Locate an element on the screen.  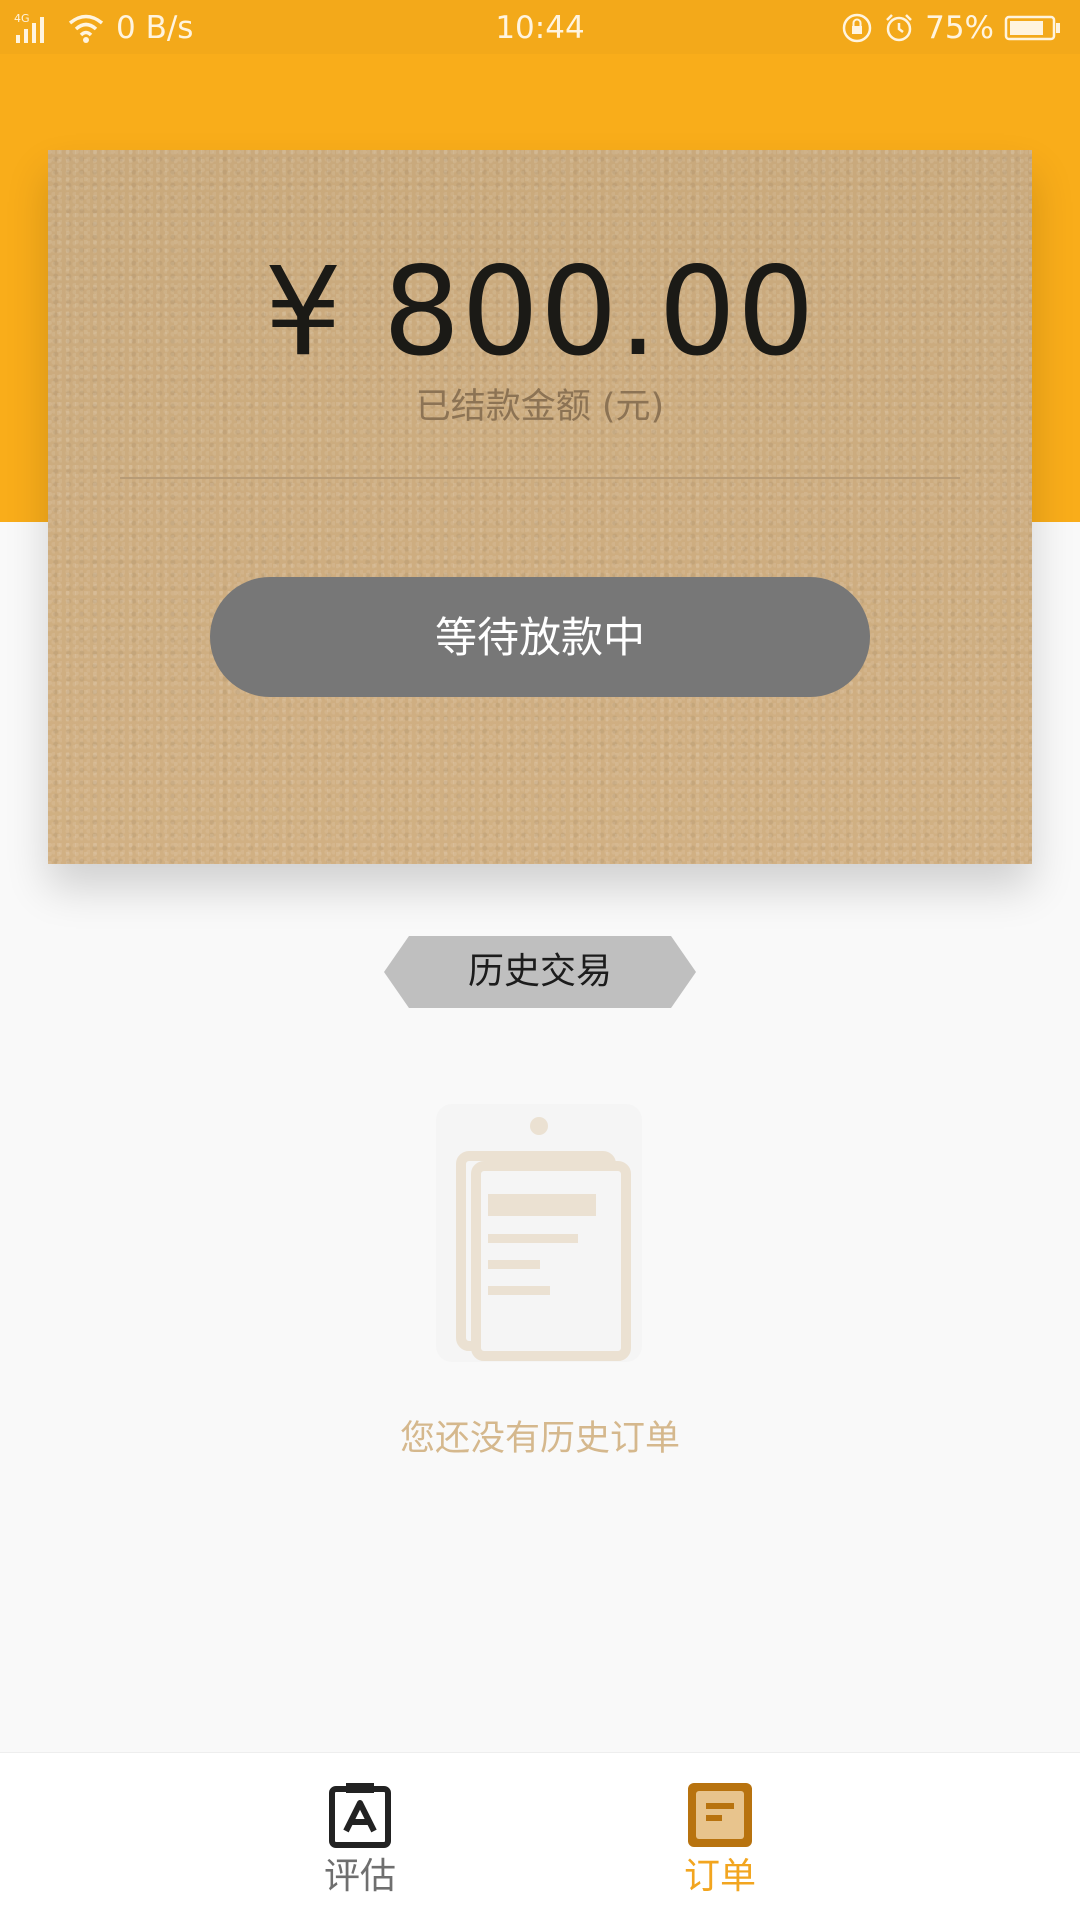
tab-orders: 订单 is located at coordinates (720, 1837).